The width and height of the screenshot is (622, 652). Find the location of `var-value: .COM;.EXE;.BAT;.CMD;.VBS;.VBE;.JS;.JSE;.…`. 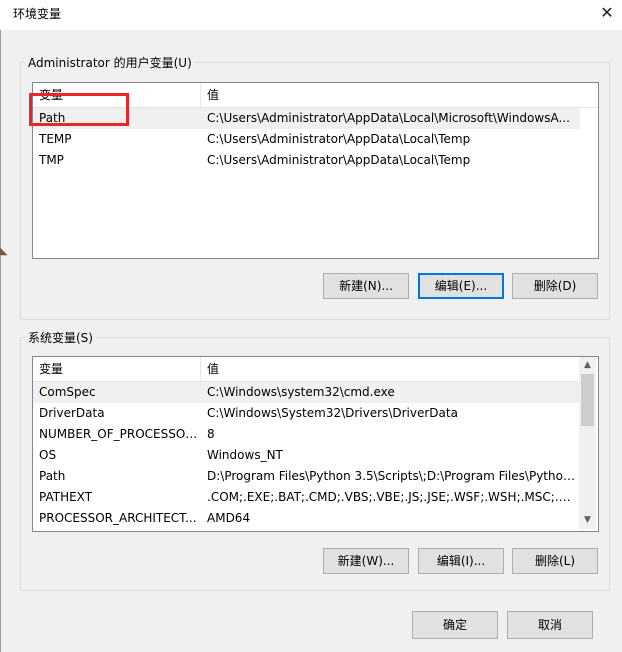

var-value: .COM;.EXE;.BAT;.CMD;.VBS;.VBE;.JS;.JSE;.… is located at coordinates (391, 497).